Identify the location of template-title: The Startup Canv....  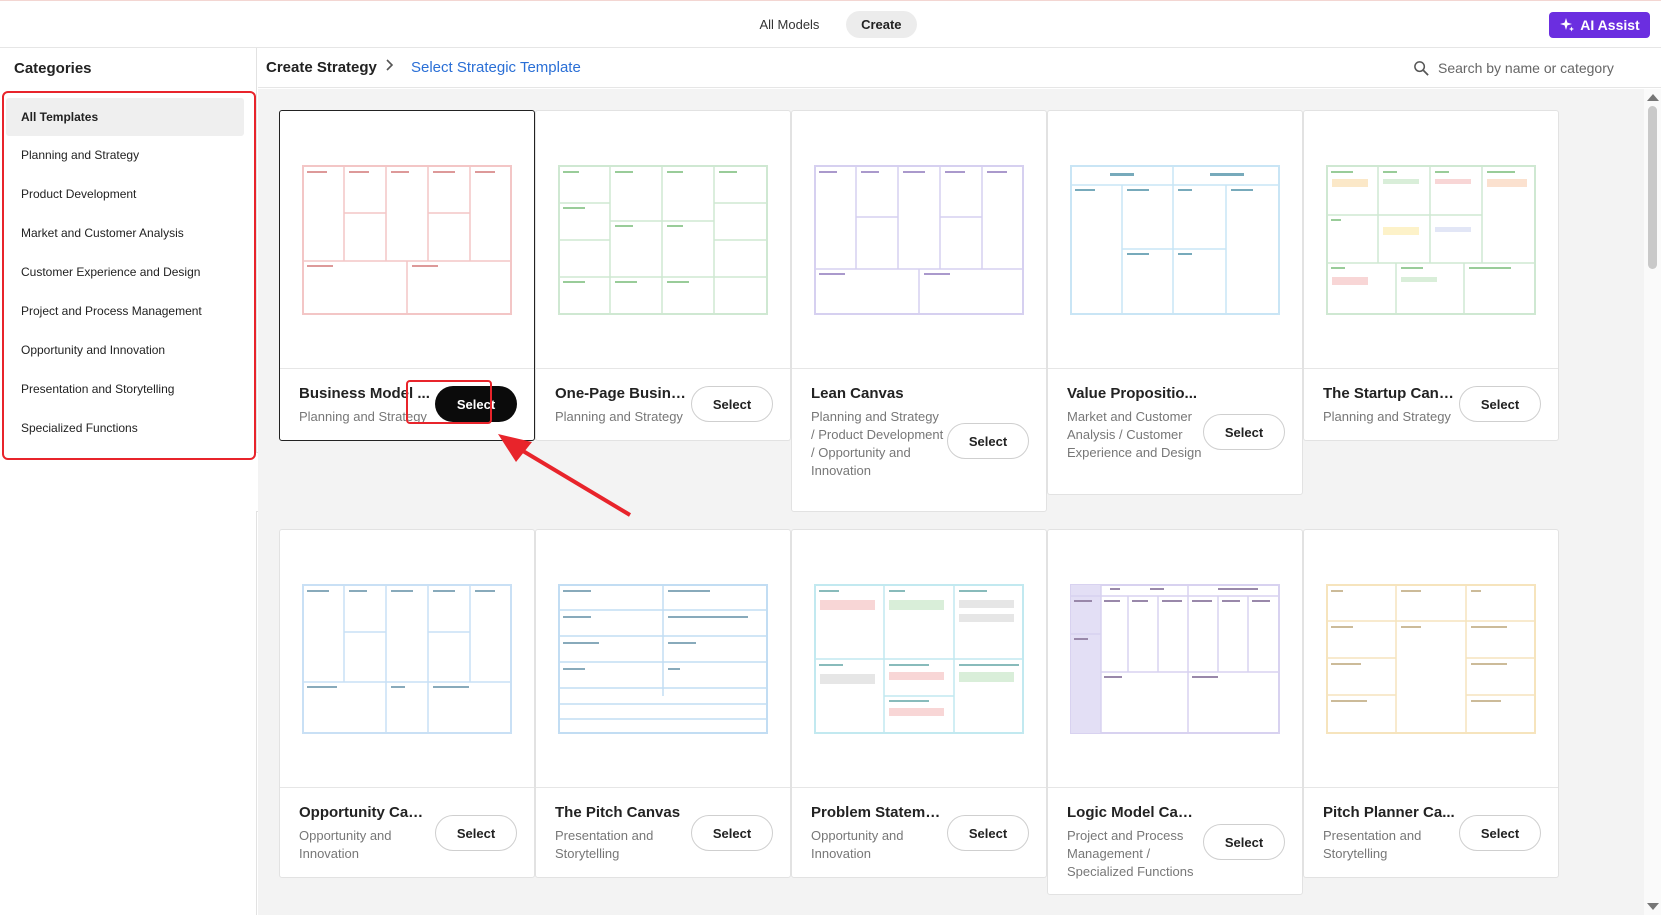
(1389, 393).